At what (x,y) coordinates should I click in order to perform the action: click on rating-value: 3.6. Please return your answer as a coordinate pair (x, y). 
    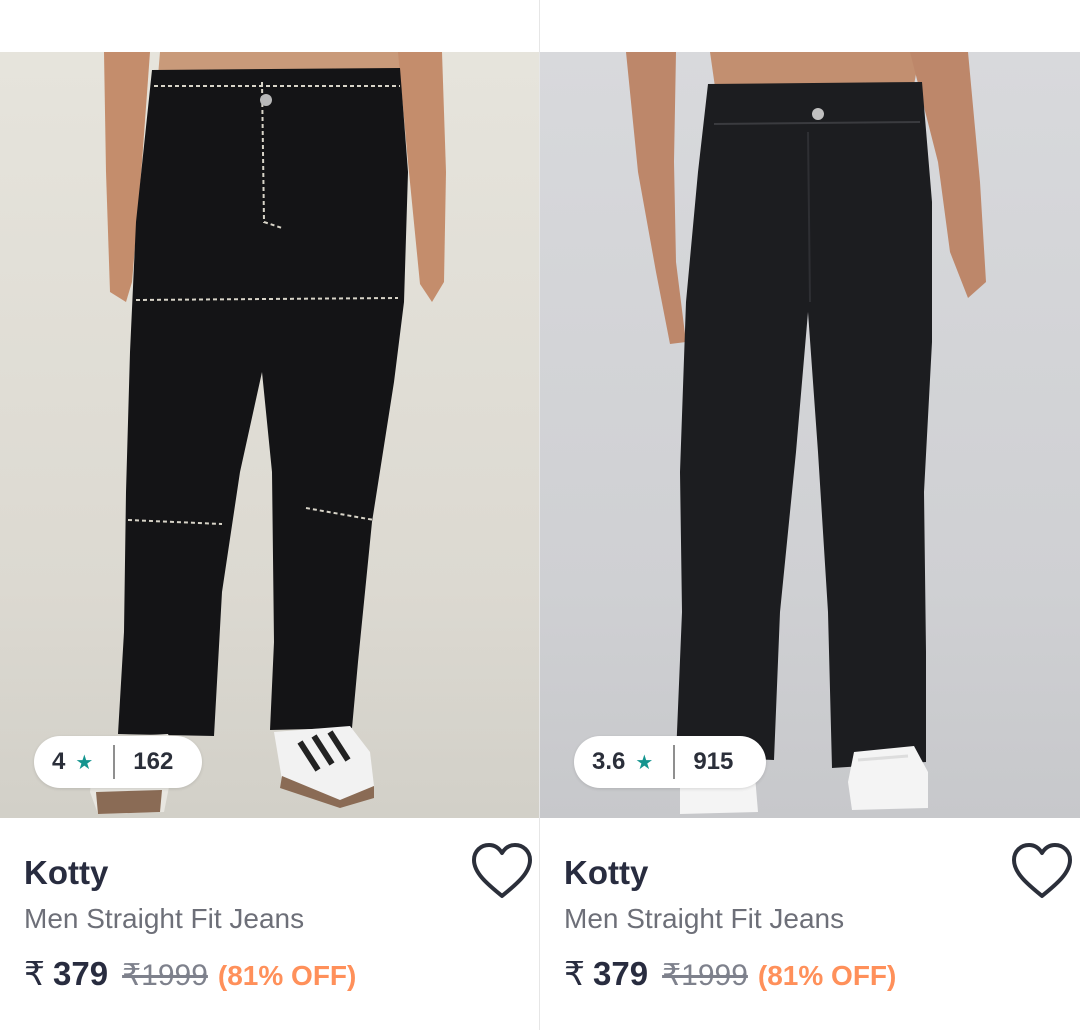
    Looking at the image, I should click on (609, 761).